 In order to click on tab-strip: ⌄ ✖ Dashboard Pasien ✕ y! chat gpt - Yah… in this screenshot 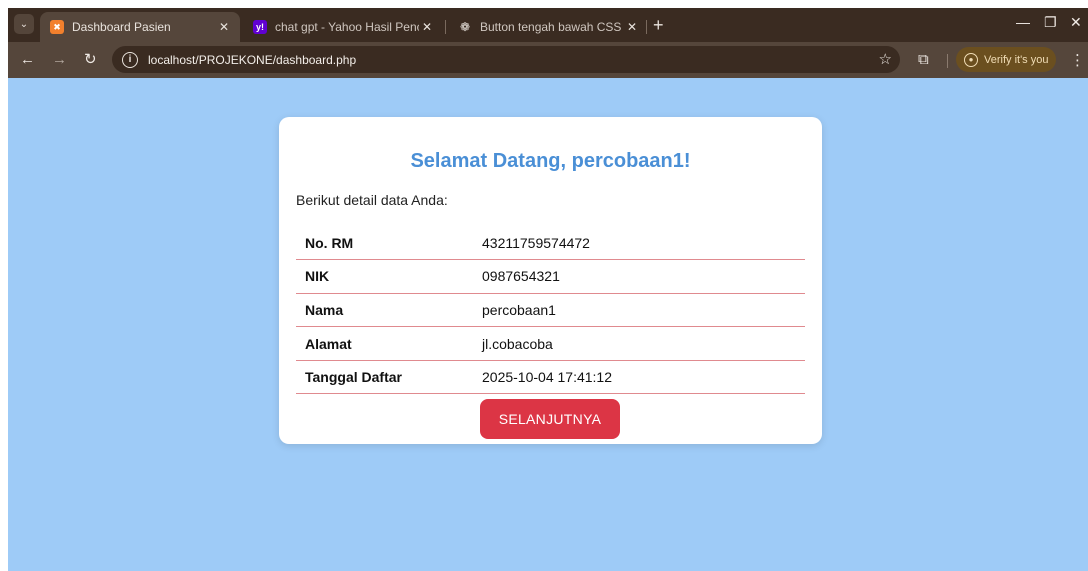, I will do `click(548, 25)`.